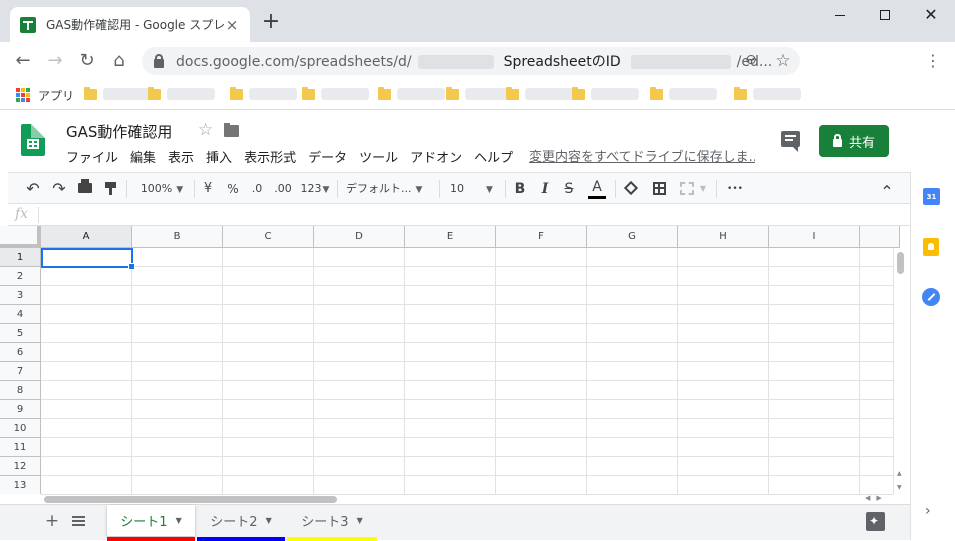 The width and height of the screenshot is (955, 541). I want to click on row-header-7: 7, so click(20, 371).